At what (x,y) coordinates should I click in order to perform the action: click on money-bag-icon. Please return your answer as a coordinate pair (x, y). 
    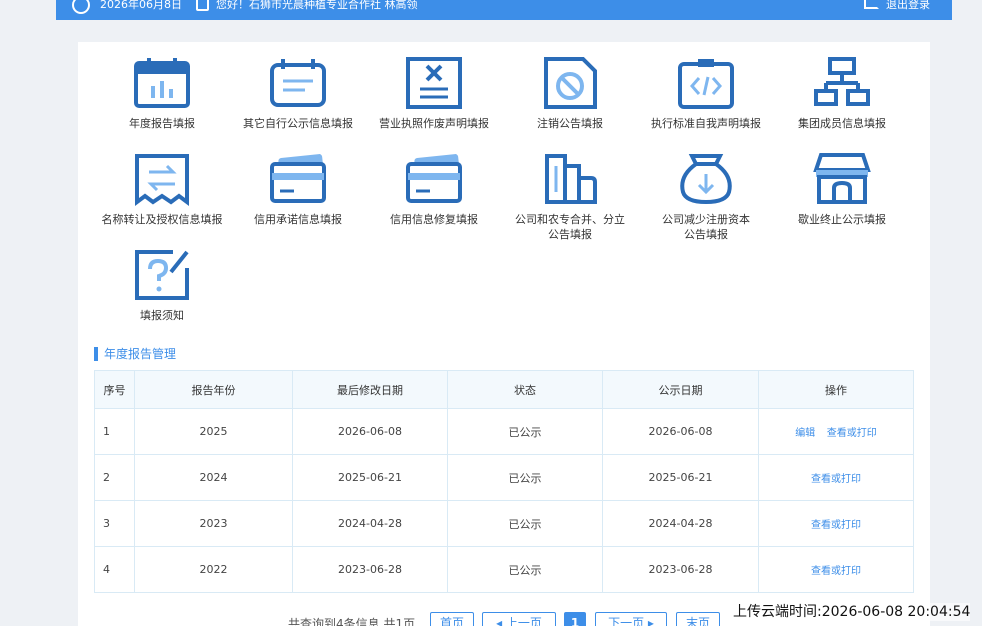
    Looking at the image, I should click on (706, 179).